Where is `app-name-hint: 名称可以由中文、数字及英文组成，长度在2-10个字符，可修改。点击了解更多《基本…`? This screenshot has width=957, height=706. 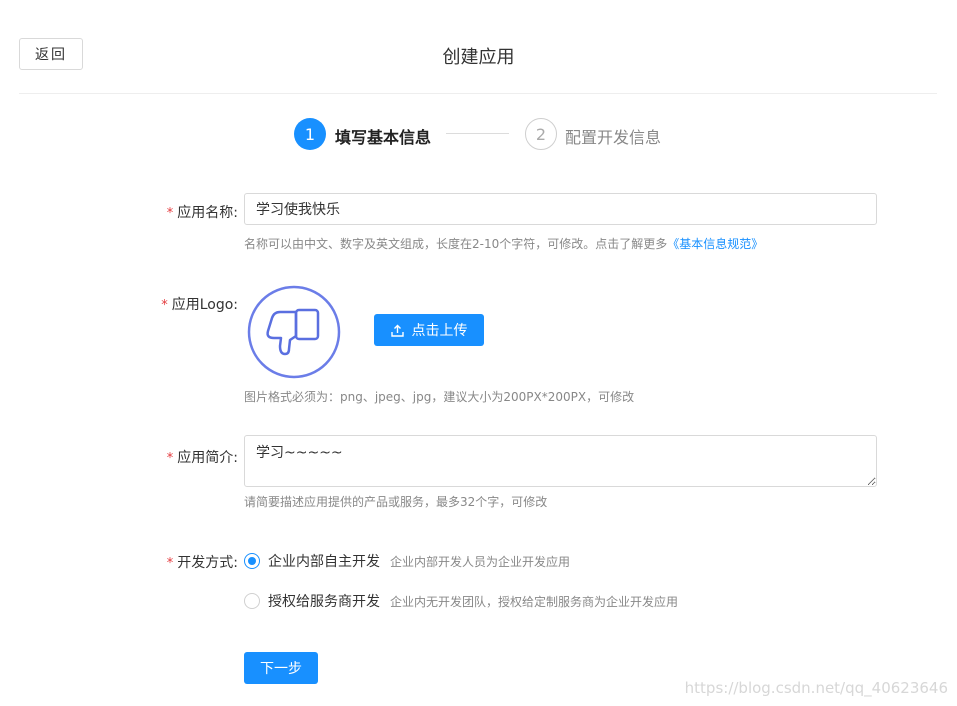
app-name-hint: 名称可以由中文、数字及英文组成，长度在2-10个字符，可修改。点击了解更多《基本… is located at coordinates (504, 244).